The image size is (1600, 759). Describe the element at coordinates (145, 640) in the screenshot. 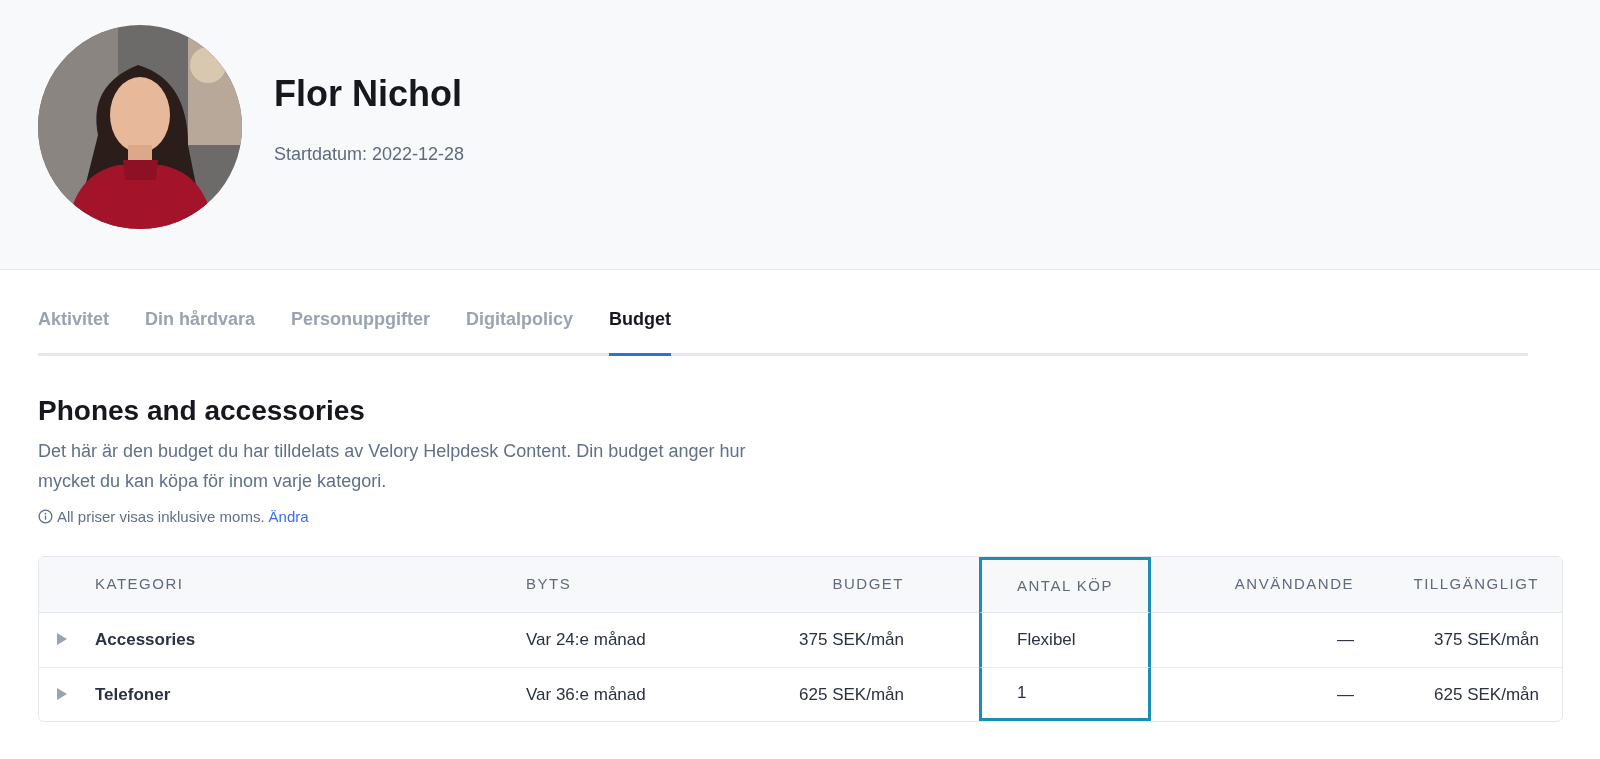

I see `table-cell: Accessories` at that location.